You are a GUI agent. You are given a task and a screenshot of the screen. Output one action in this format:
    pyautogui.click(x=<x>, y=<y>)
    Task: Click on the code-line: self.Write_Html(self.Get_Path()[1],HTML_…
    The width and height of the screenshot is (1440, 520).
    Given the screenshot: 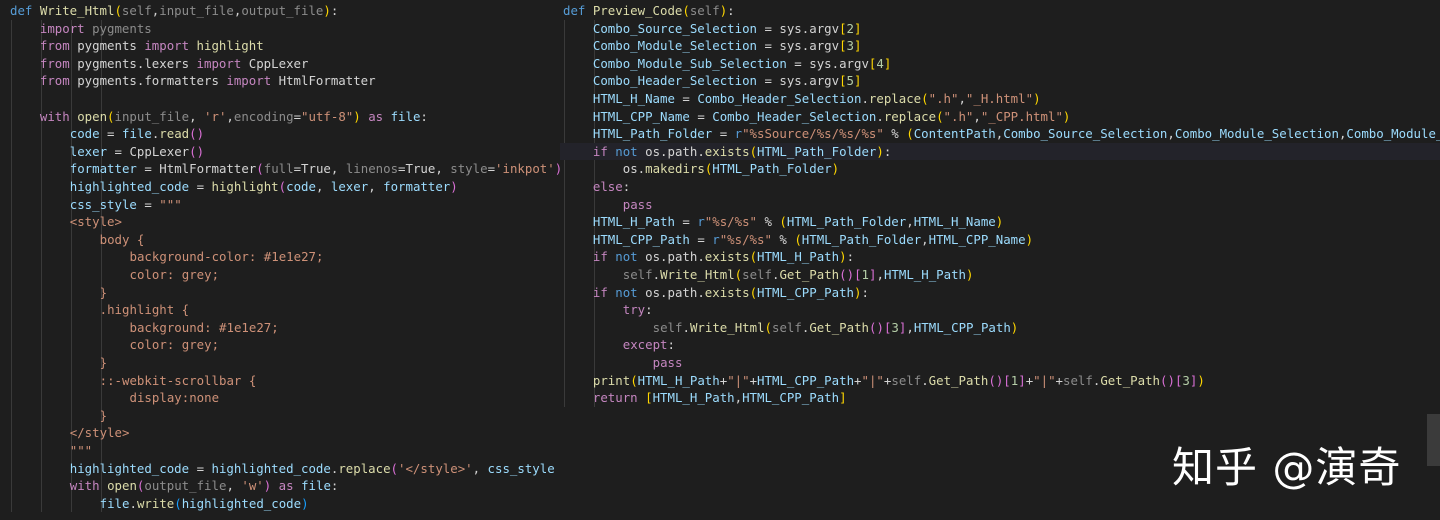 What is the action you would take?
    pyautogui.click(x=1000, y=275)
    